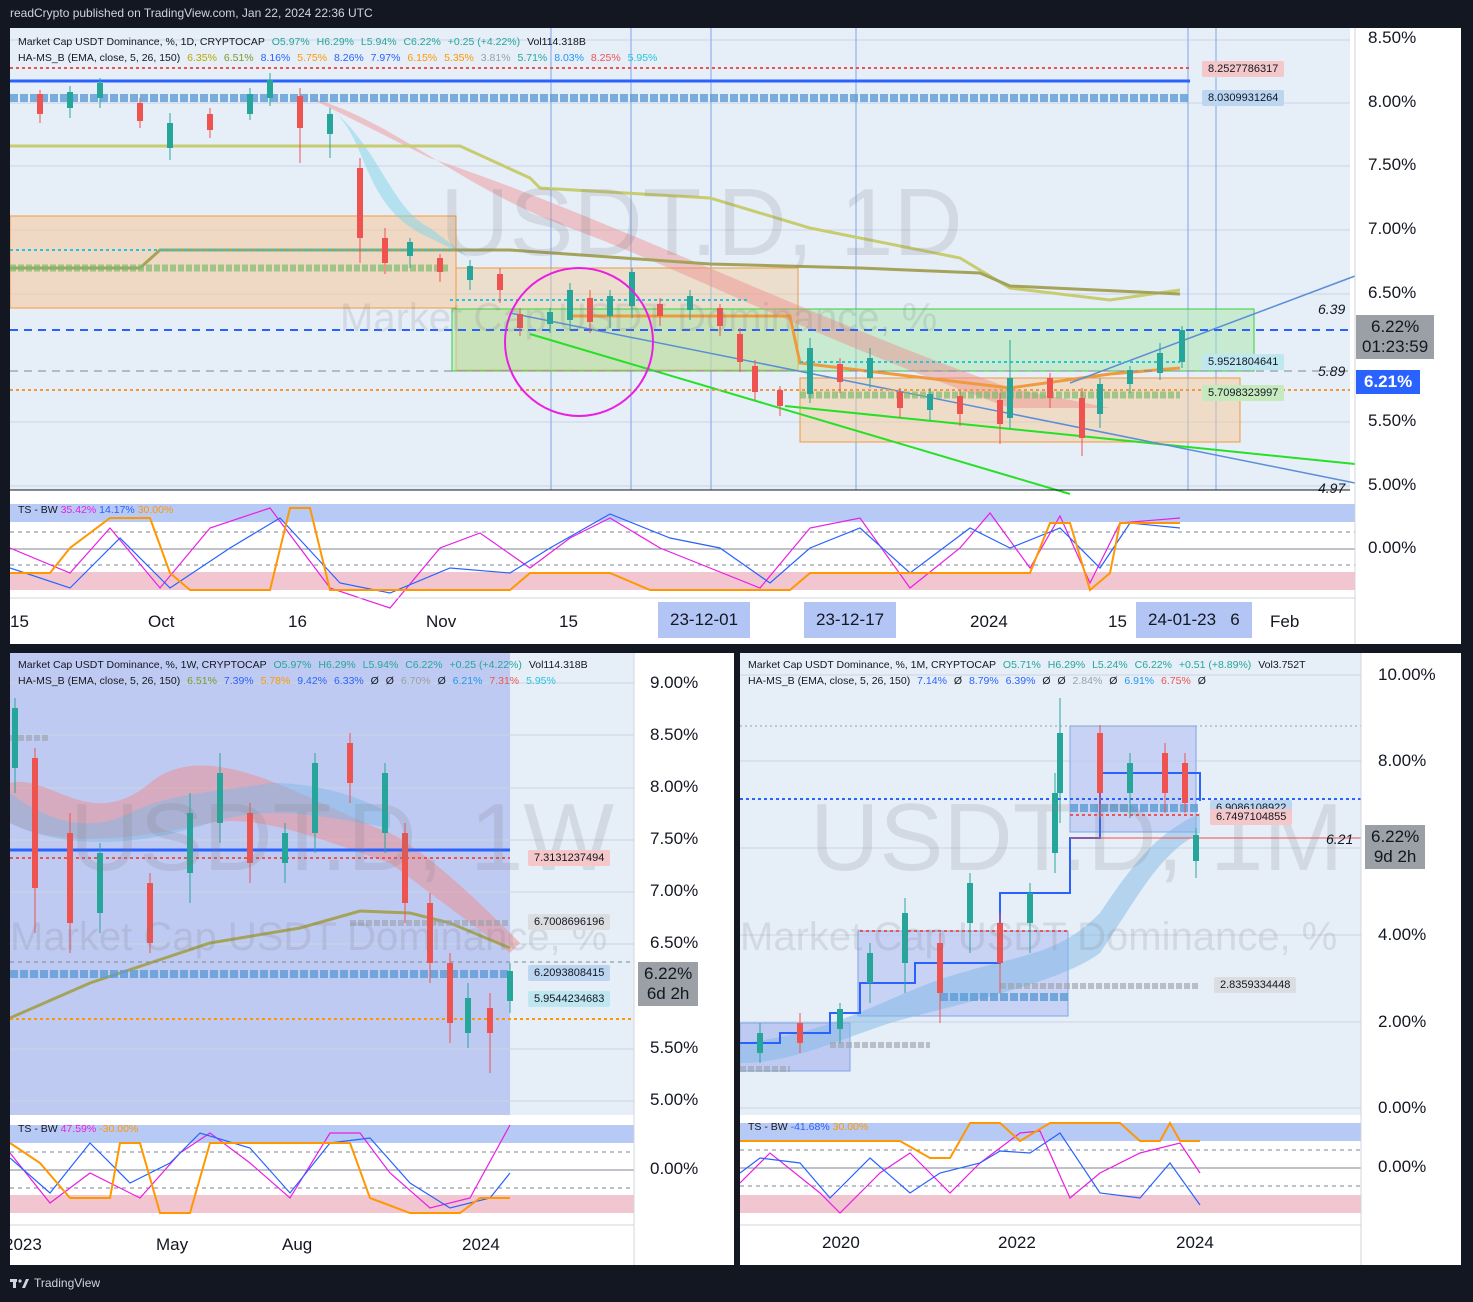 This screenshot has width=1473, height=1302. What do you see at coordinates (1340, 839) in the screenshot?
I see `monthly-level-label: 6.21` at bounding box center [1340, 839].